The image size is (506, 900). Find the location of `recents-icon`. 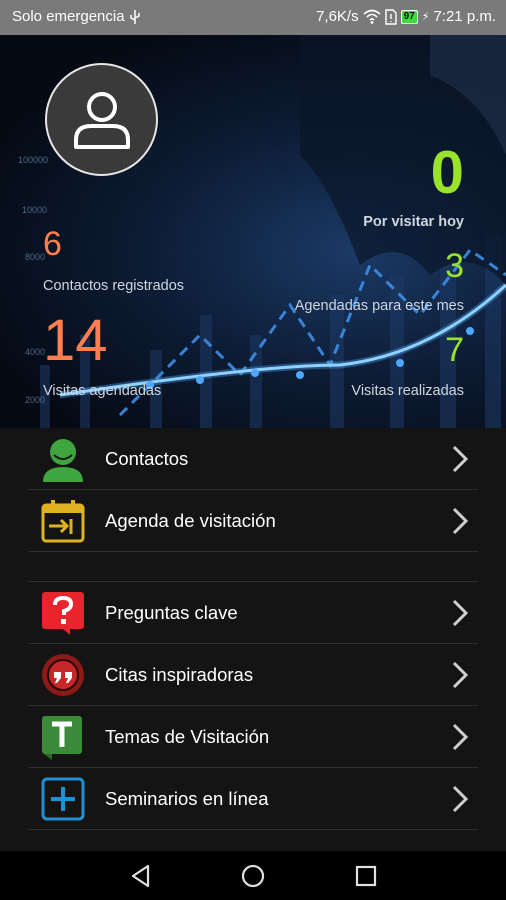

recents-icon is located at coordinates (366, 876).